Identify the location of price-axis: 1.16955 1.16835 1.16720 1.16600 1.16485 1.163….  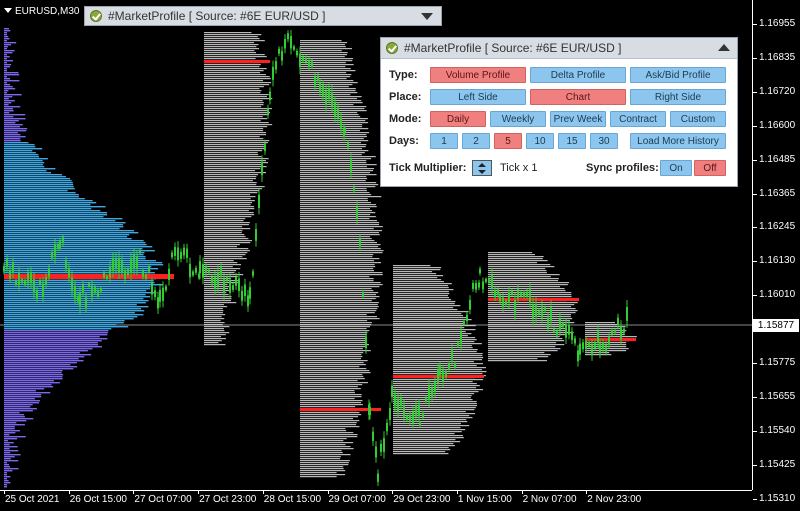
(776, 252).